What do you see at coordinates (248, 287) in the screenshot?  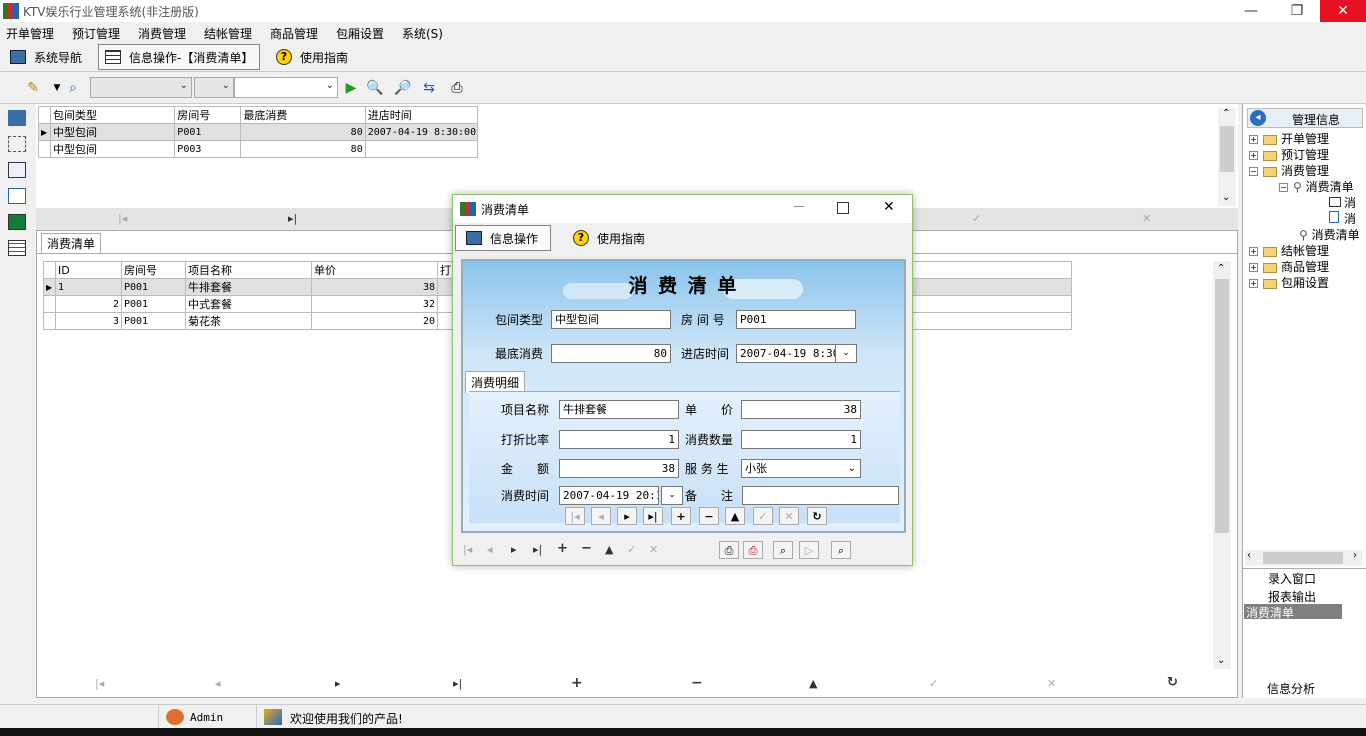 I see `cell: 牛排套餐` at bounding box center [248, 287].